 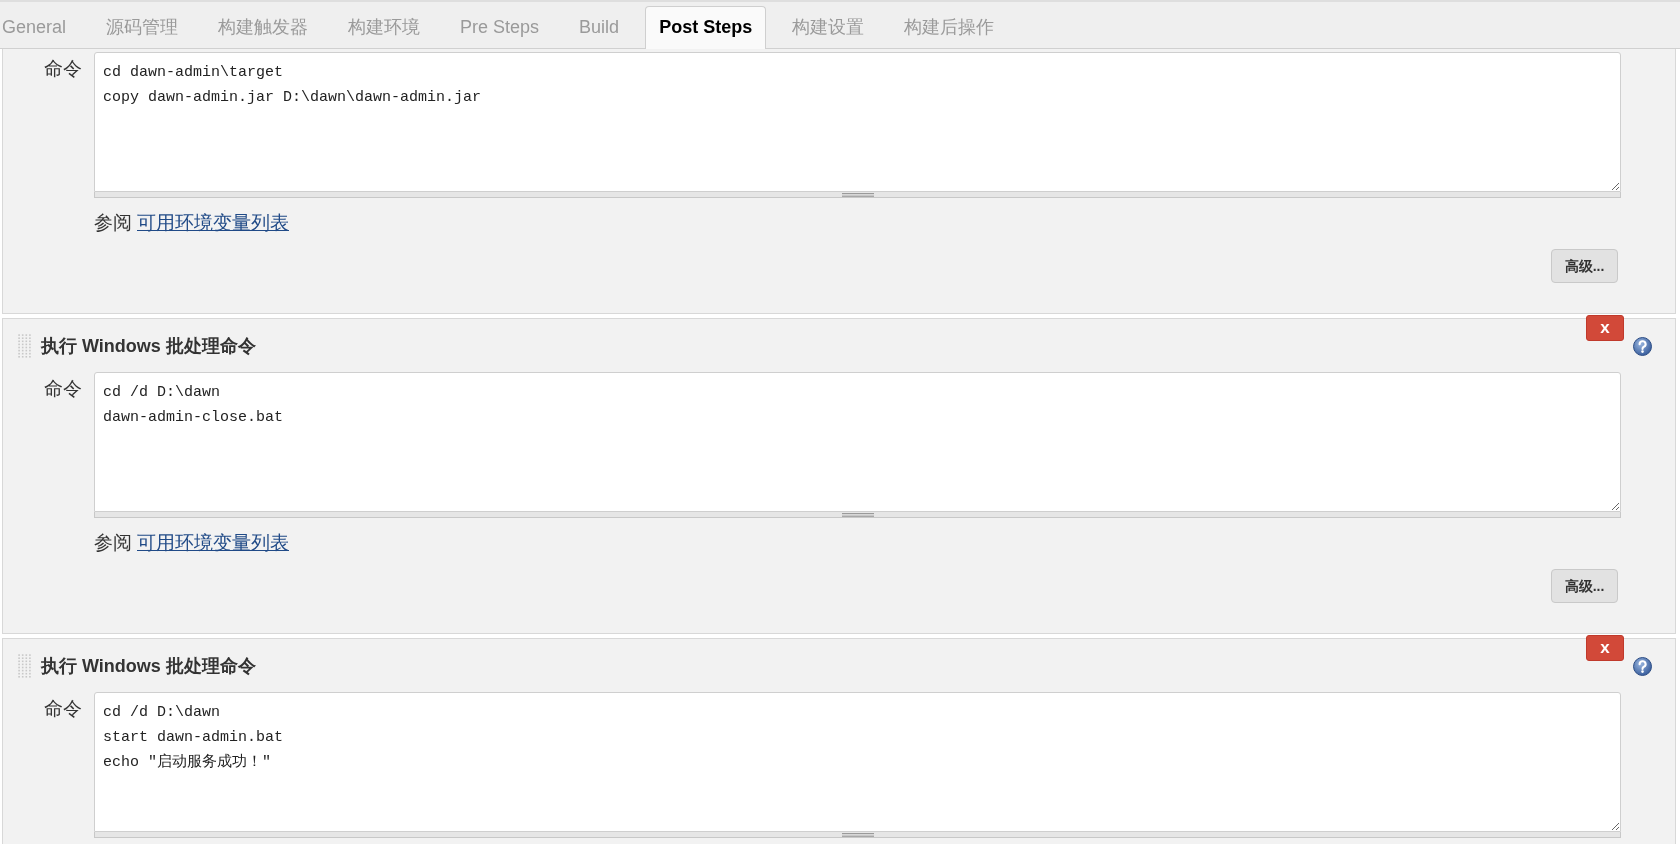 What do you see at coordinates (949, 27) in the screenshot?
I see `tab: 构建后操作` at bounding box center [949, 27].